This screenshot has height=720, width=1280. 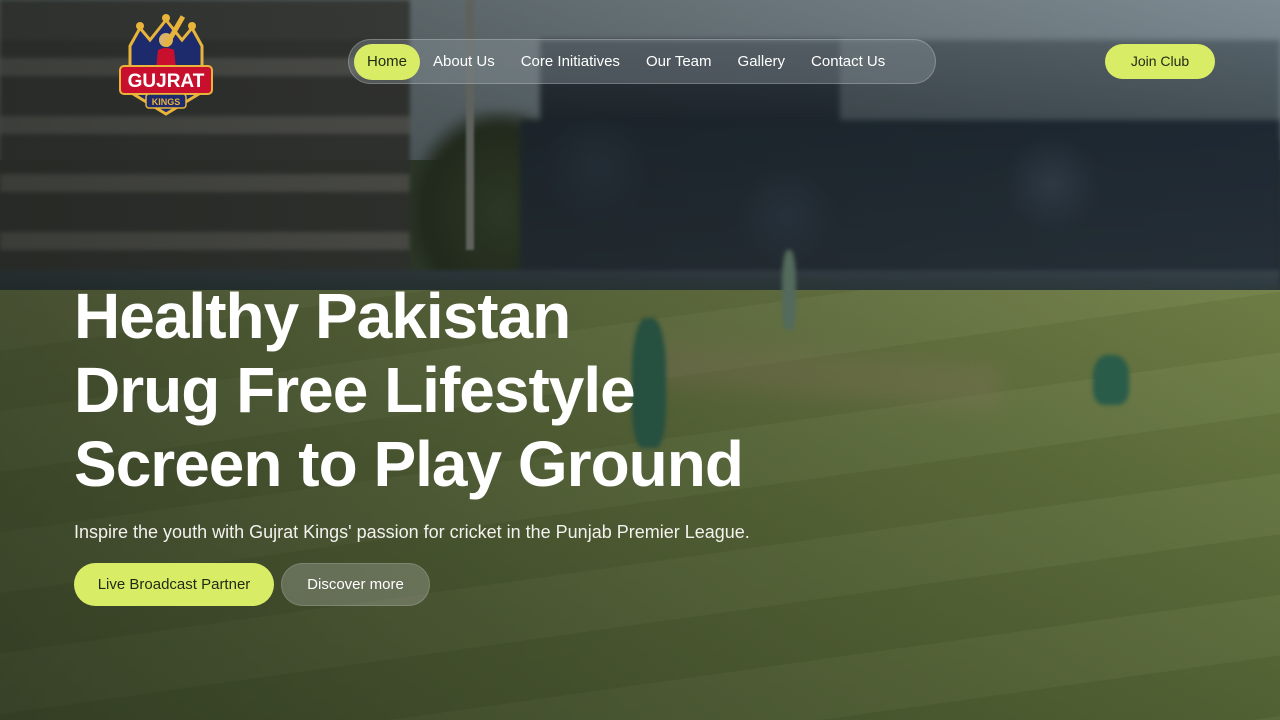 I want to click on nav-core-initiatives: Core Initiatives, so click(x=570, y=62).